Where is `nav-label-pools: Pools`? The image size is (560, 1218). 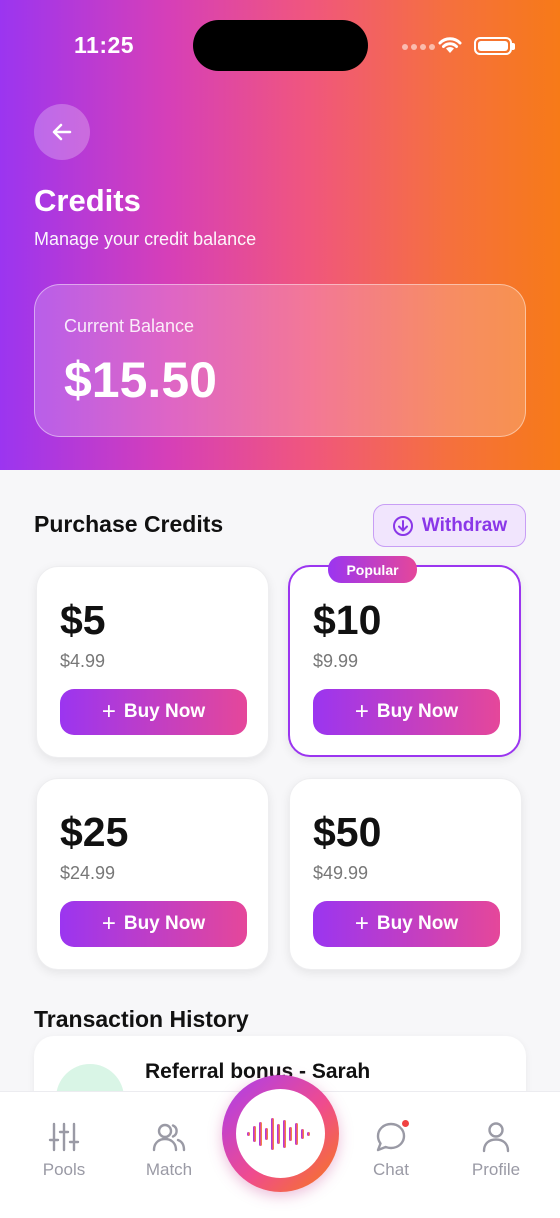 nav-label-pools: Pools is located at coordinates (64, 1169).